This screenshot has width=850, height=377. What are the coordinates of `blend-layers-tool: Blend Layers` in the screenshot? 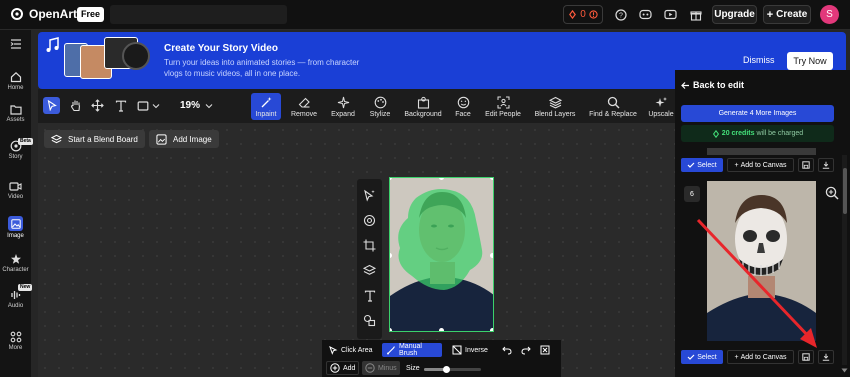 It's located at (555, 106).